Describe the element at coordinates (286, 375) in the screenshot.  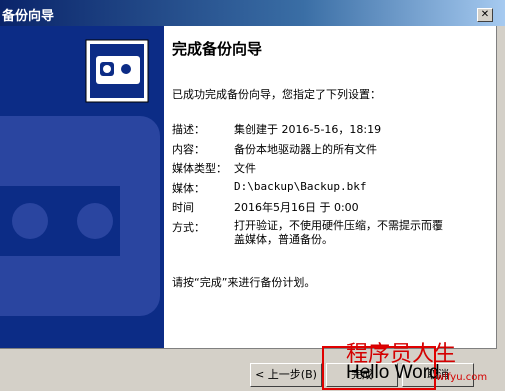
I see `back-button: < 上一步(B)` at that location.